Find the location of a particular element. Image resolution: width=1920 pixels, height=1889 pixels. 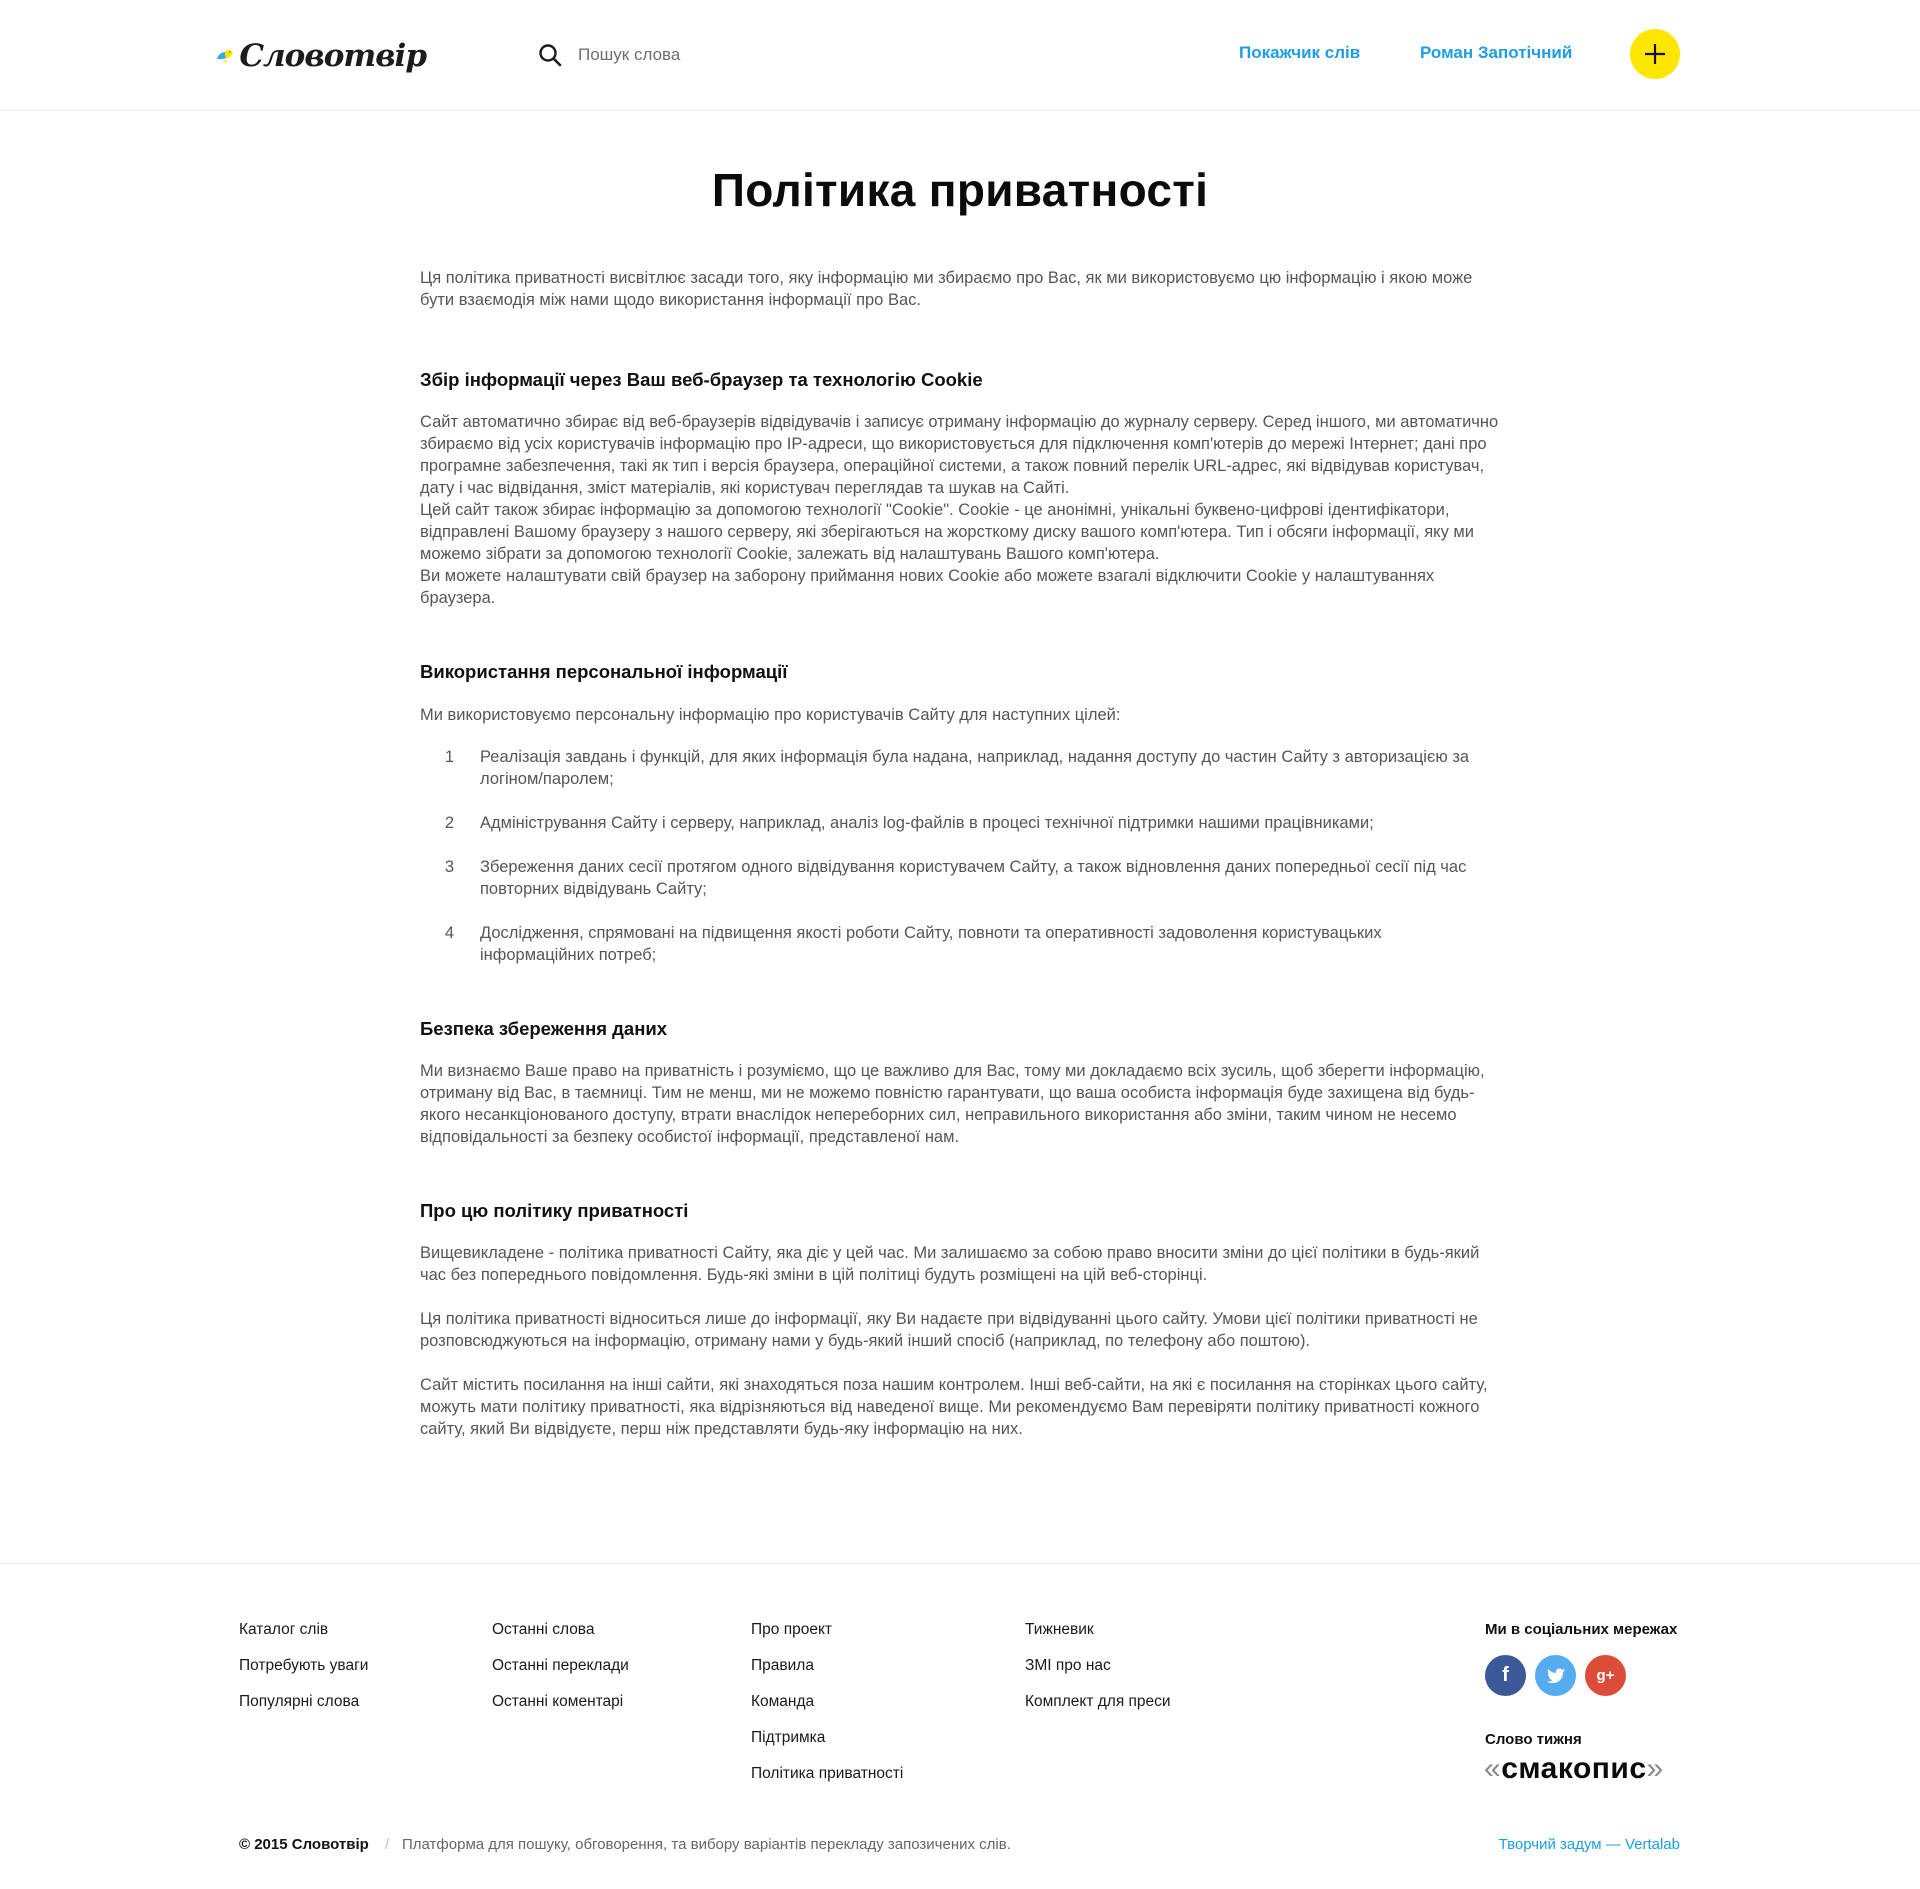

nav-word-index-link: Покажчик слів is located at coordinates (1299, 53).